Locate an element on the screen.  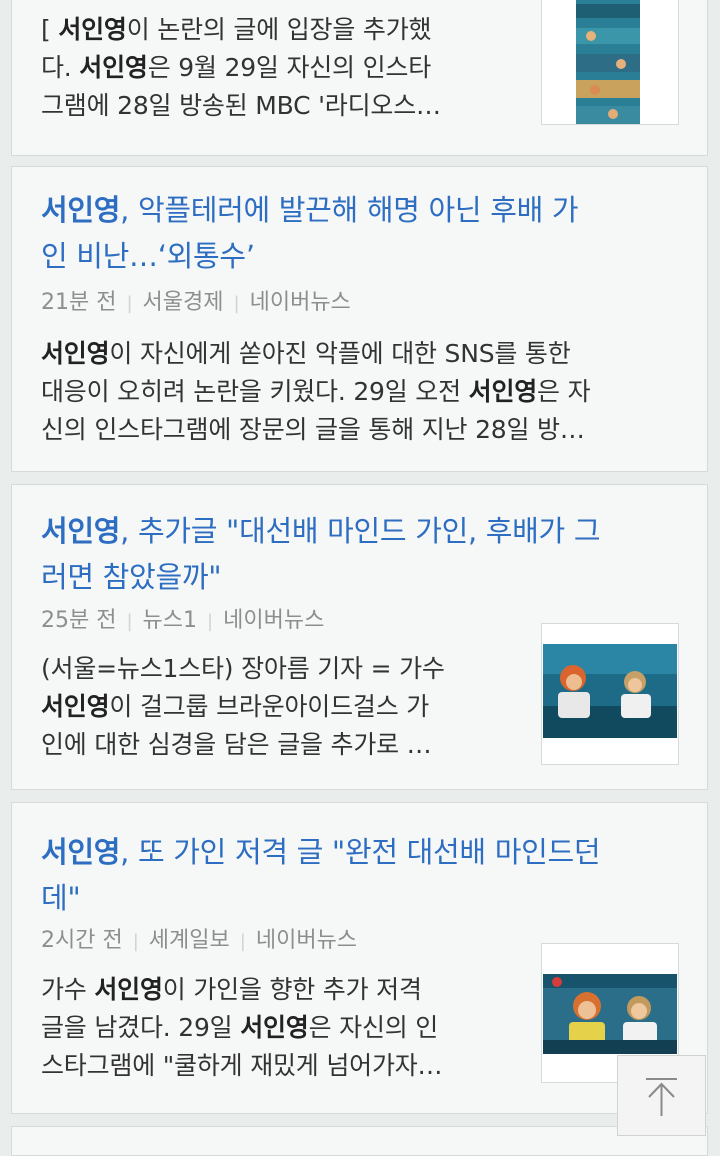
article-meta: 2시간 전 | 세계일보 | 네이버뉴스 is located at coordinates (199, 941).